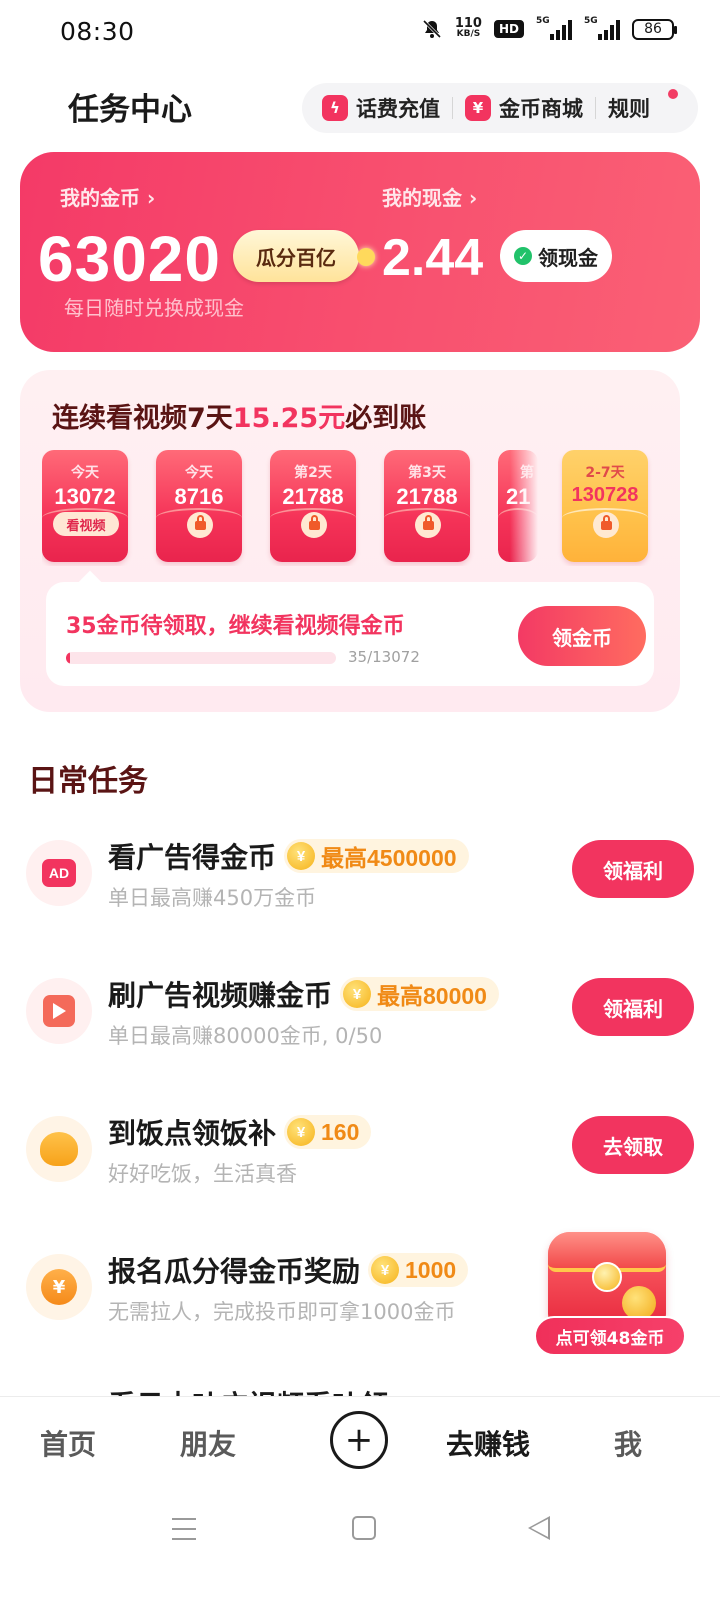 The width and height of the screenshot is (720, 1612). I want to click on plus-icon: +, so click(359, 1440).